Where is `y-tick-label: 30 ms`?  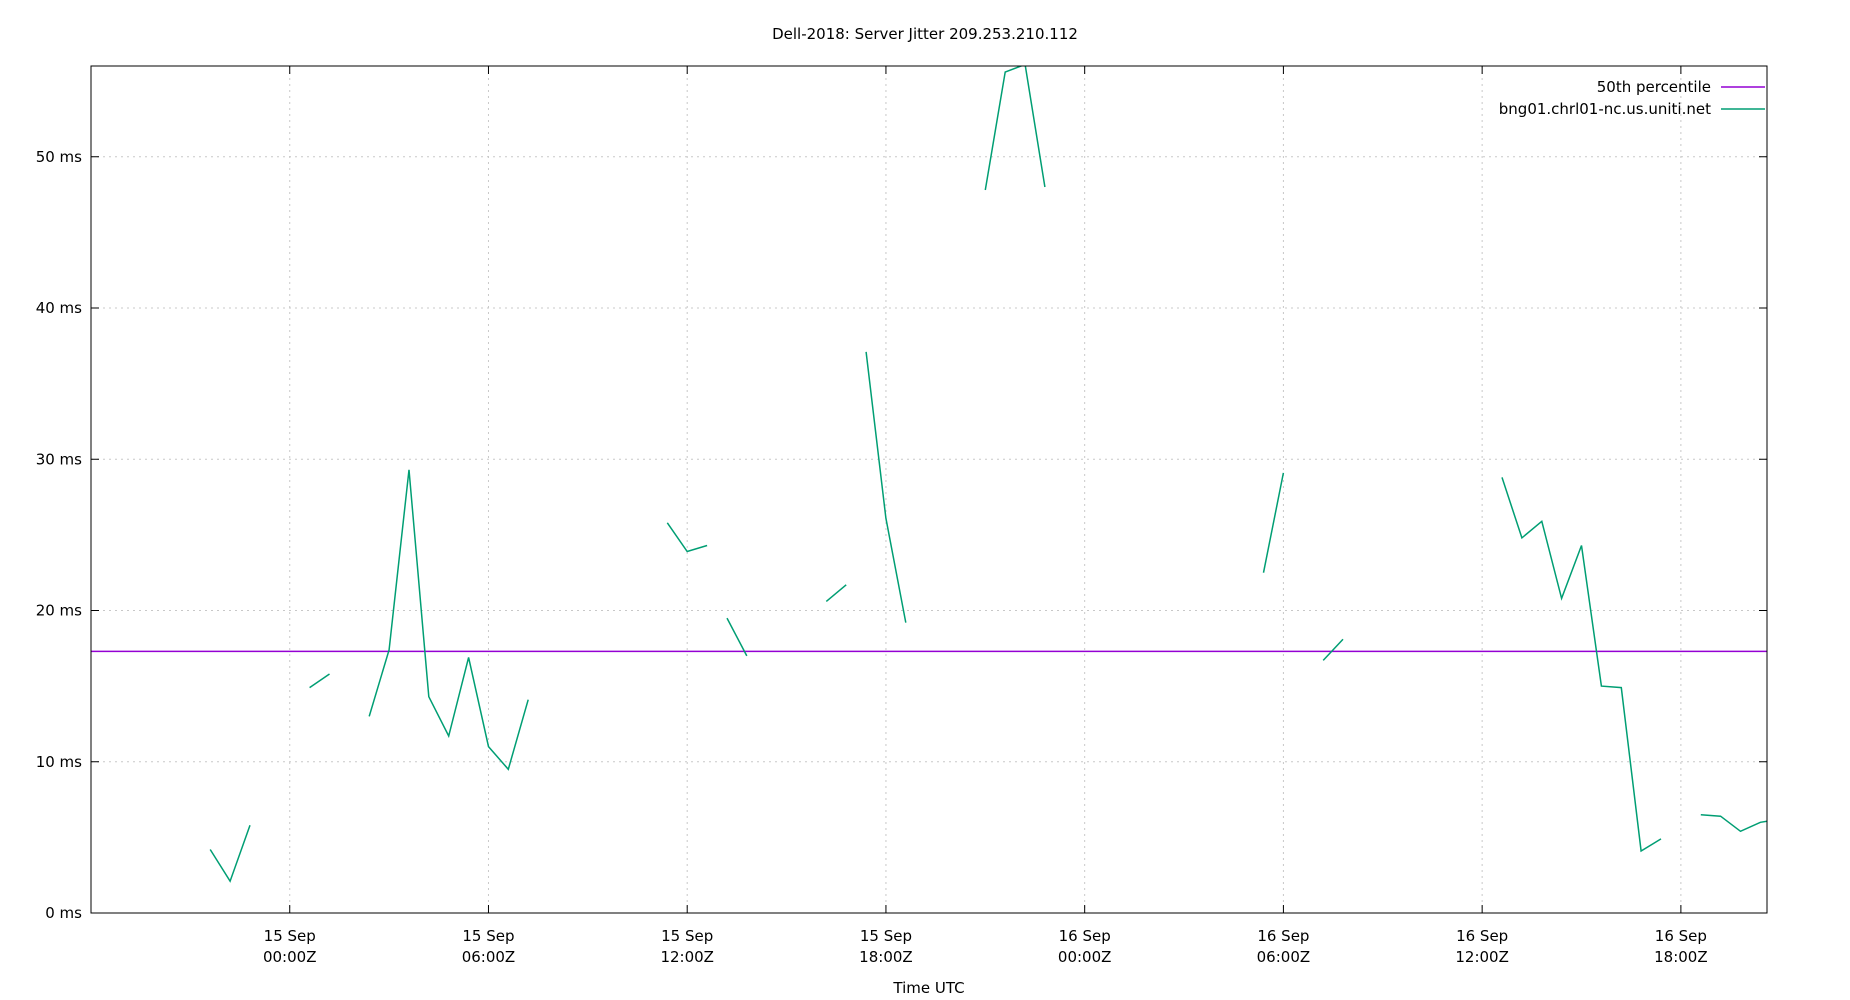 y-tick-label: 30 ms is located at coordinates (59, 459).